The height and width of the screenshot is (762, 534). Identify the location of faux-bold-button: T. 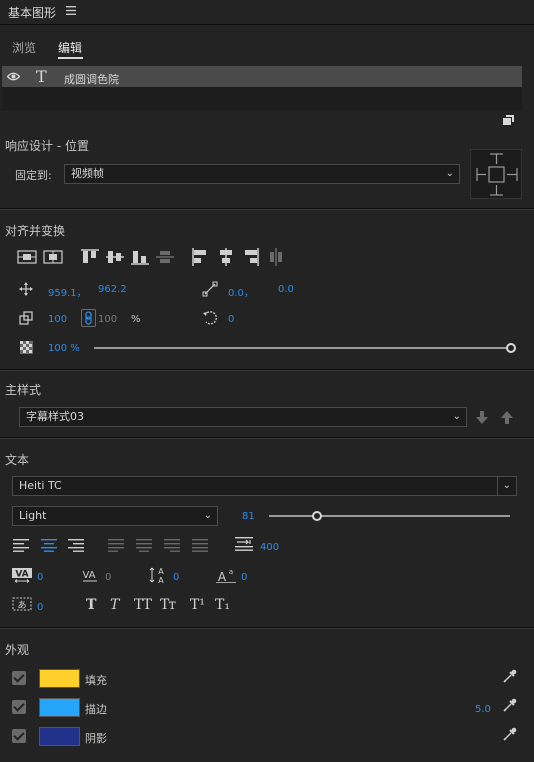
(91, 605).